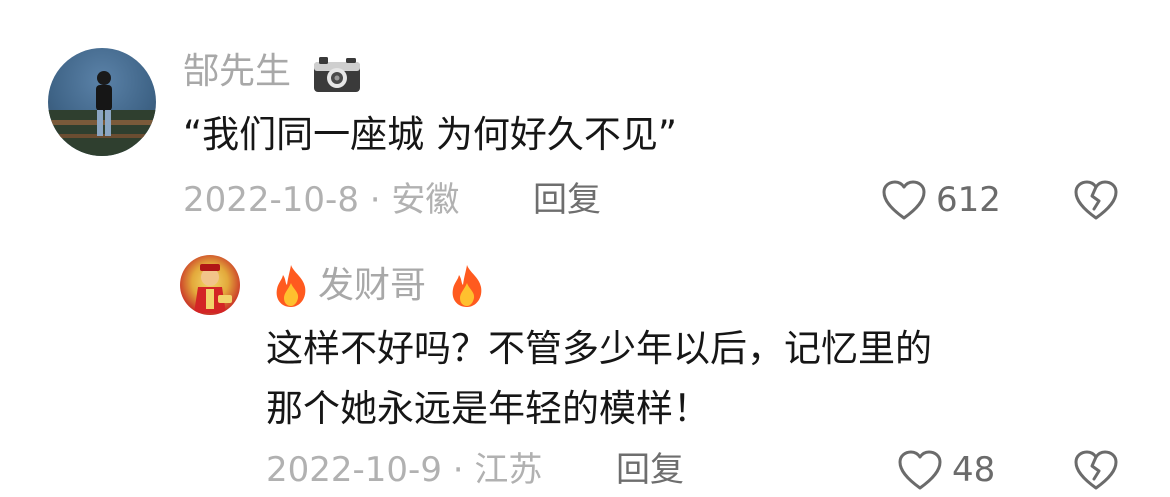 Image resolution: width=1170 pixels, height=497 pixels. Describe the element at coordinates (372, 286) in the screenshot. I see `reply-username: 发财哥` at that location.